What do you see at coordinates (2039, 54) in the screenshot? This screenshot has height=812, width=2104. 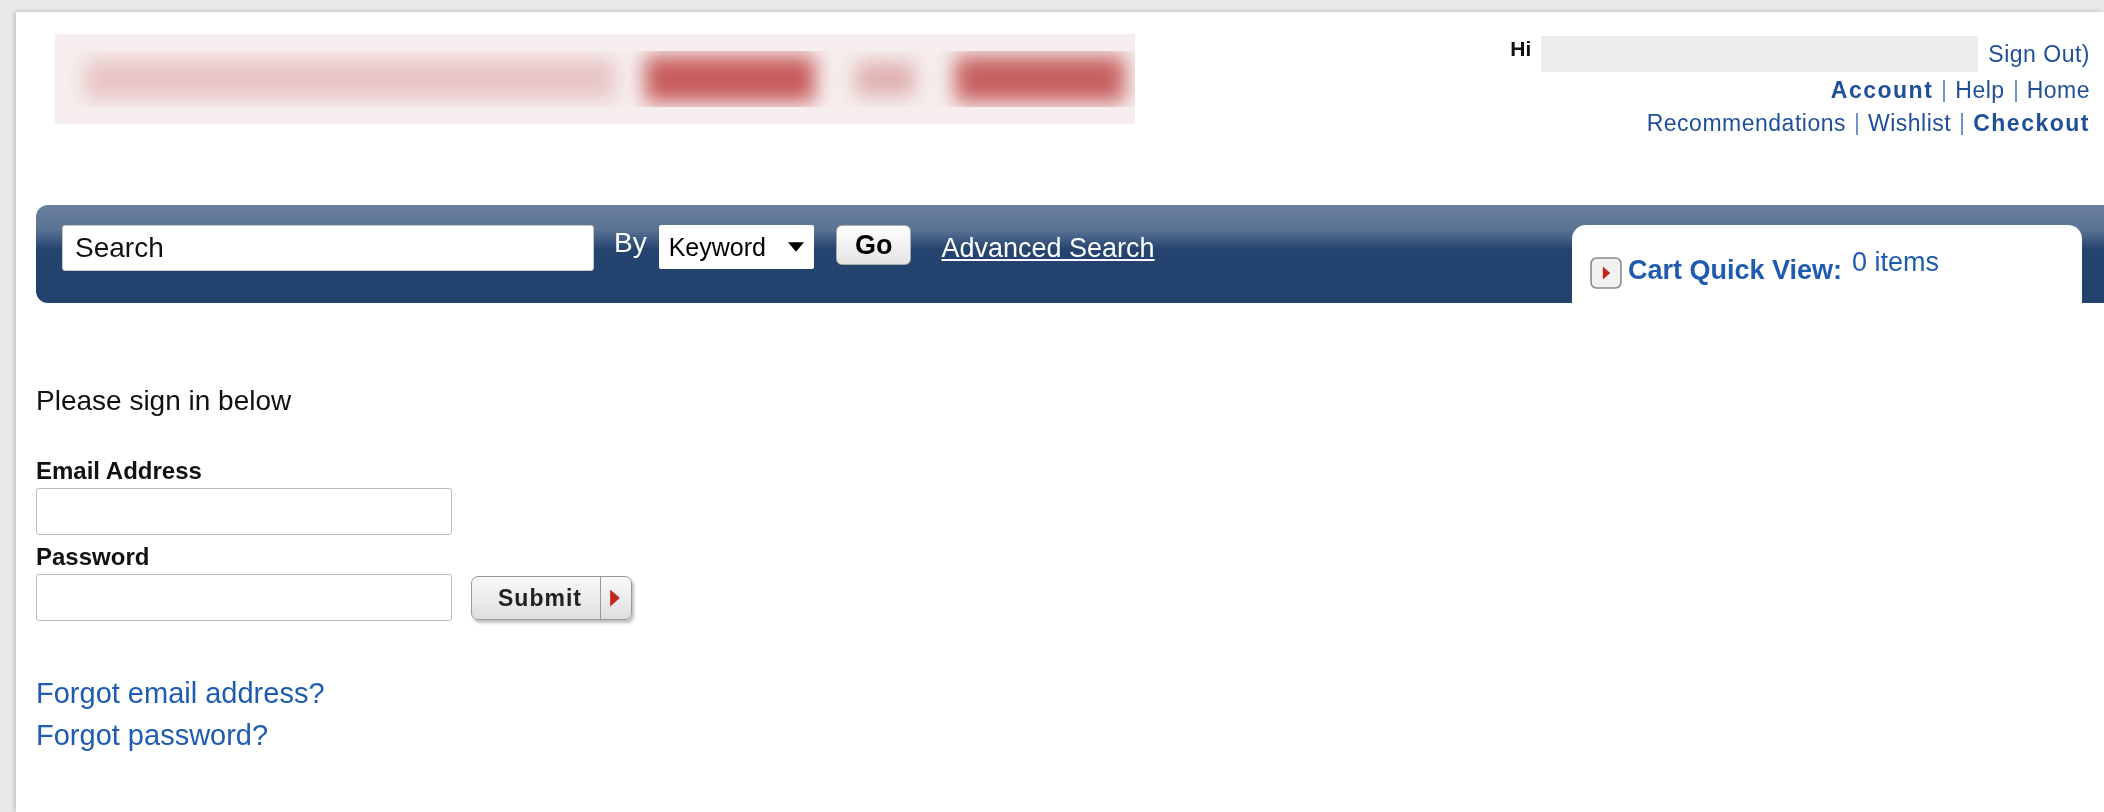 I see `sign-out-link: Sign Out)` at bounding box center [2039, 54].